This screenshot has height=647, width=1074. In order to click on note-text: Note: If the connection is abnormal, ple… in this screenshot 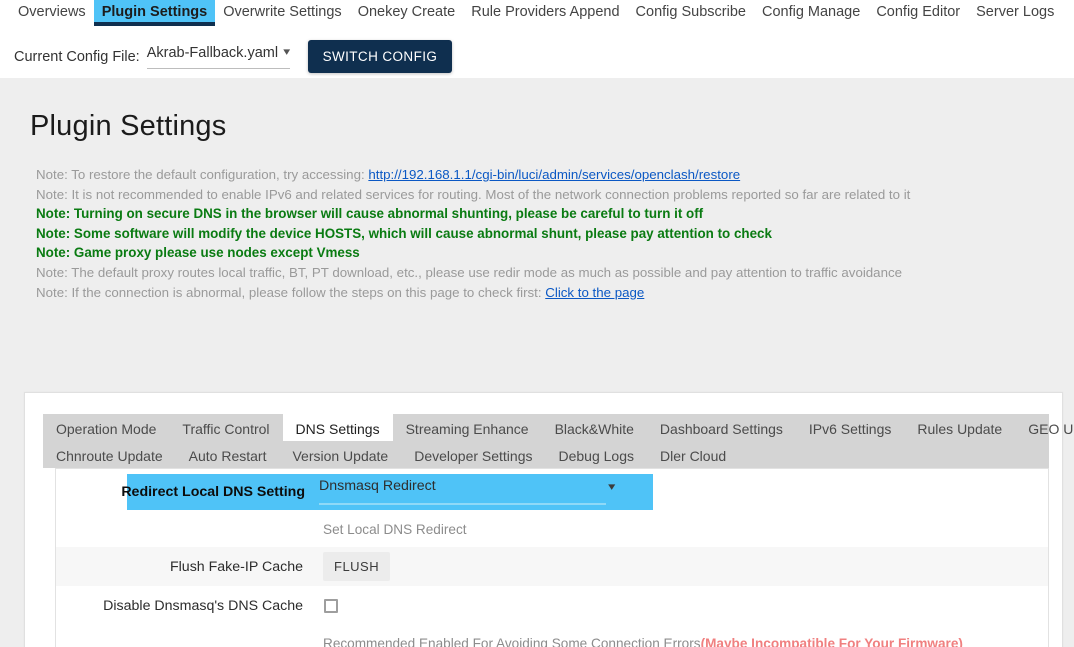, I will do `click(291, 292)`.